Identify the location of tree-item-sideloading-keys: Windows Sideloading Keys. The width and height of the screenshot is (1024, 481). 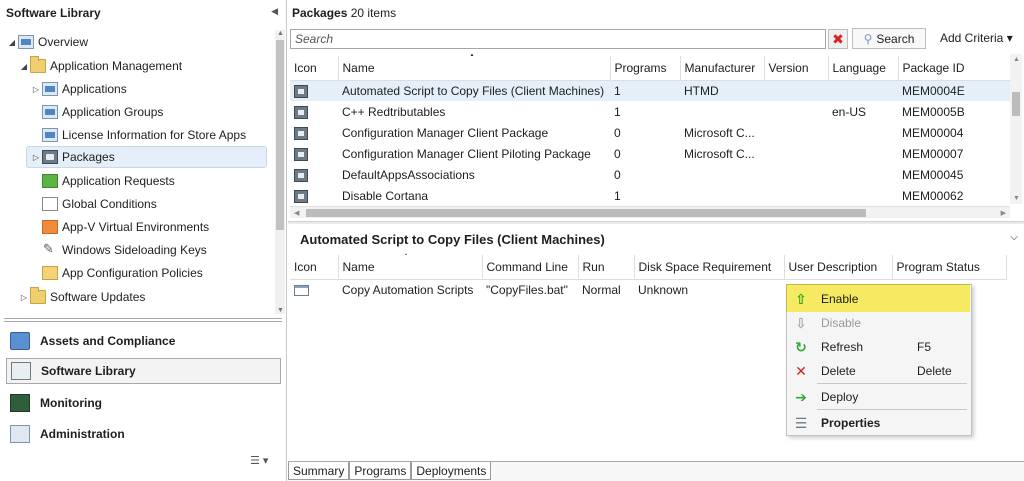
(118, 250).